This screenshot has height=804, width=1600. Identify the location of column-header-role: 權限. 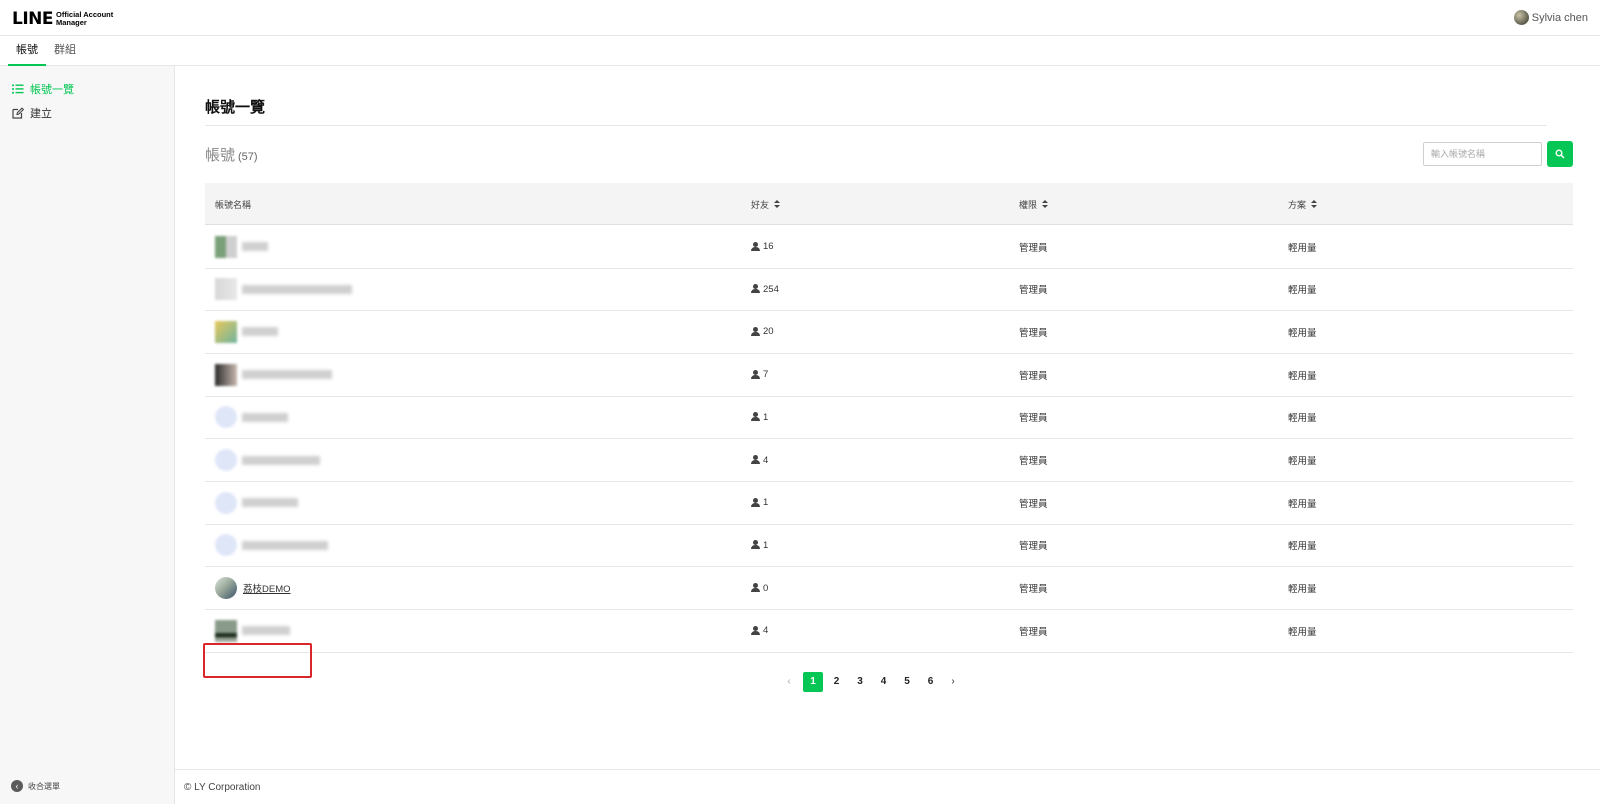
(1034, 204).